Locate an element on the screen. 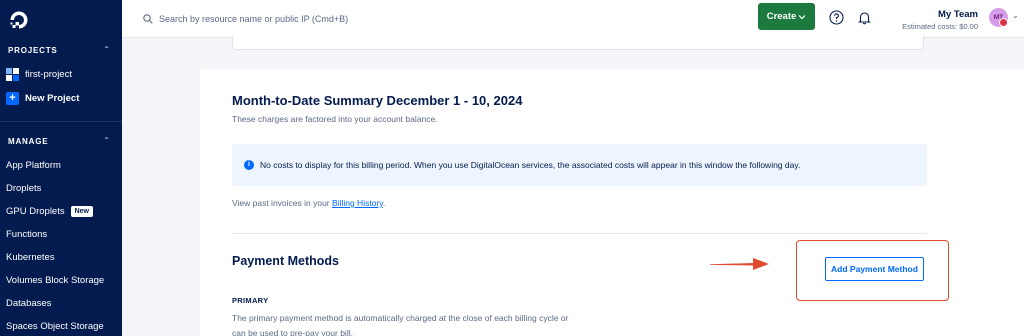 Image resolution: width=1024 pixels, height=336 pixels. sidebar-item-databases: Databases is located at coordinates (28, 303).